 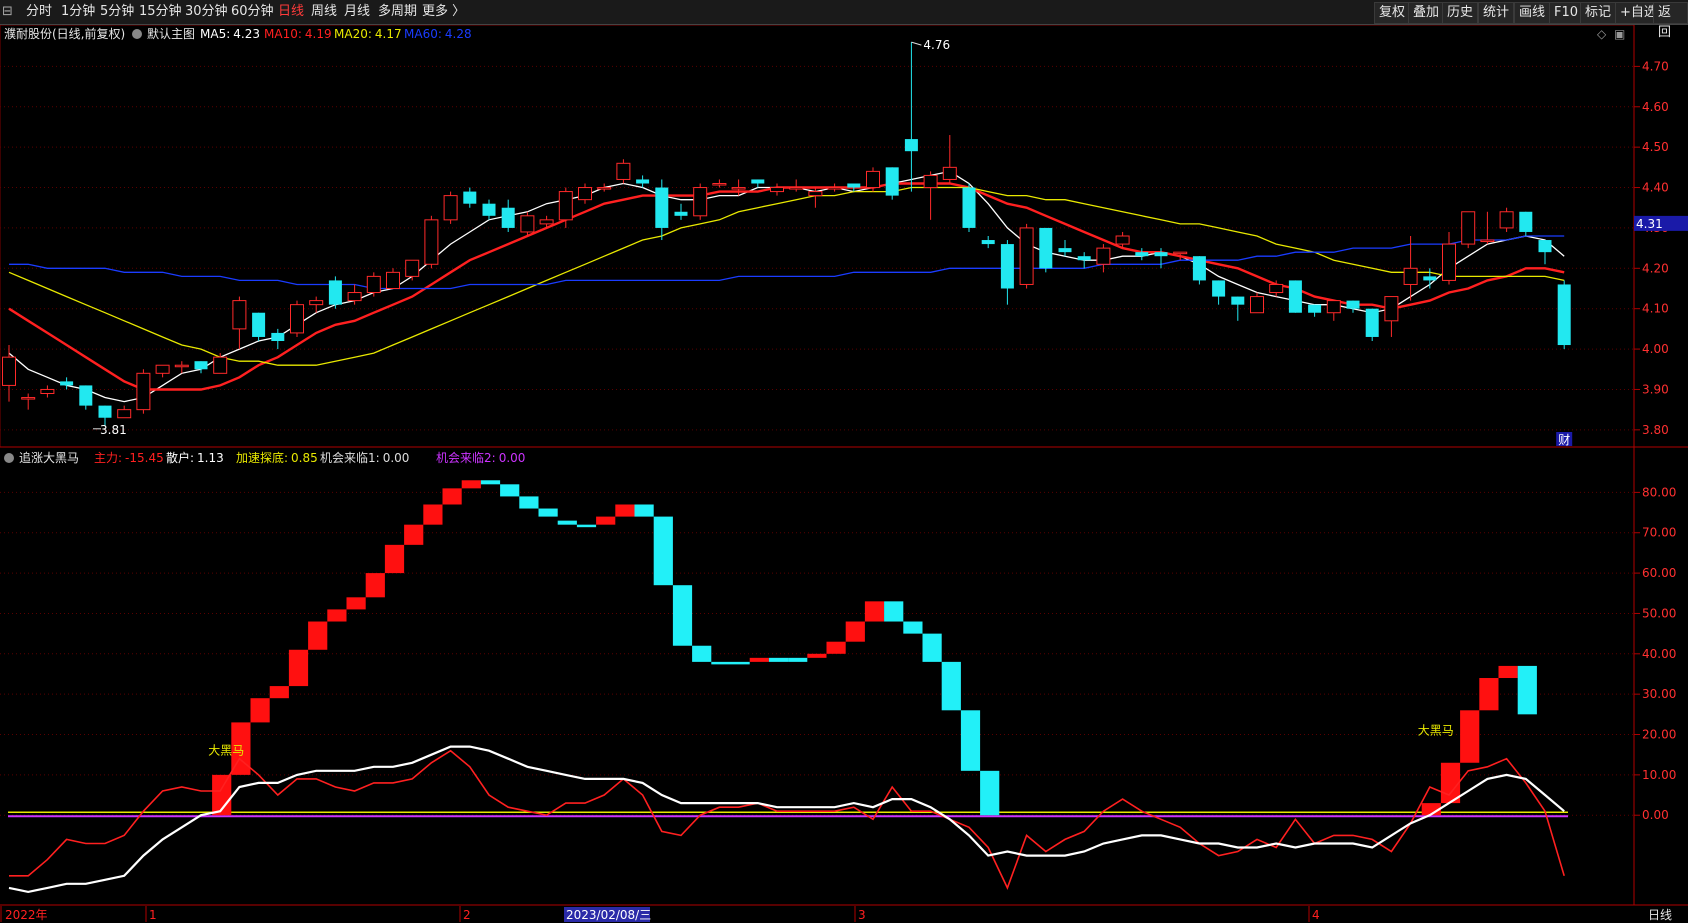 What do you see at coordinates (171, 33) in the screenshot?
I see `template-label: 默认主图` at bounding box center [171, 33].